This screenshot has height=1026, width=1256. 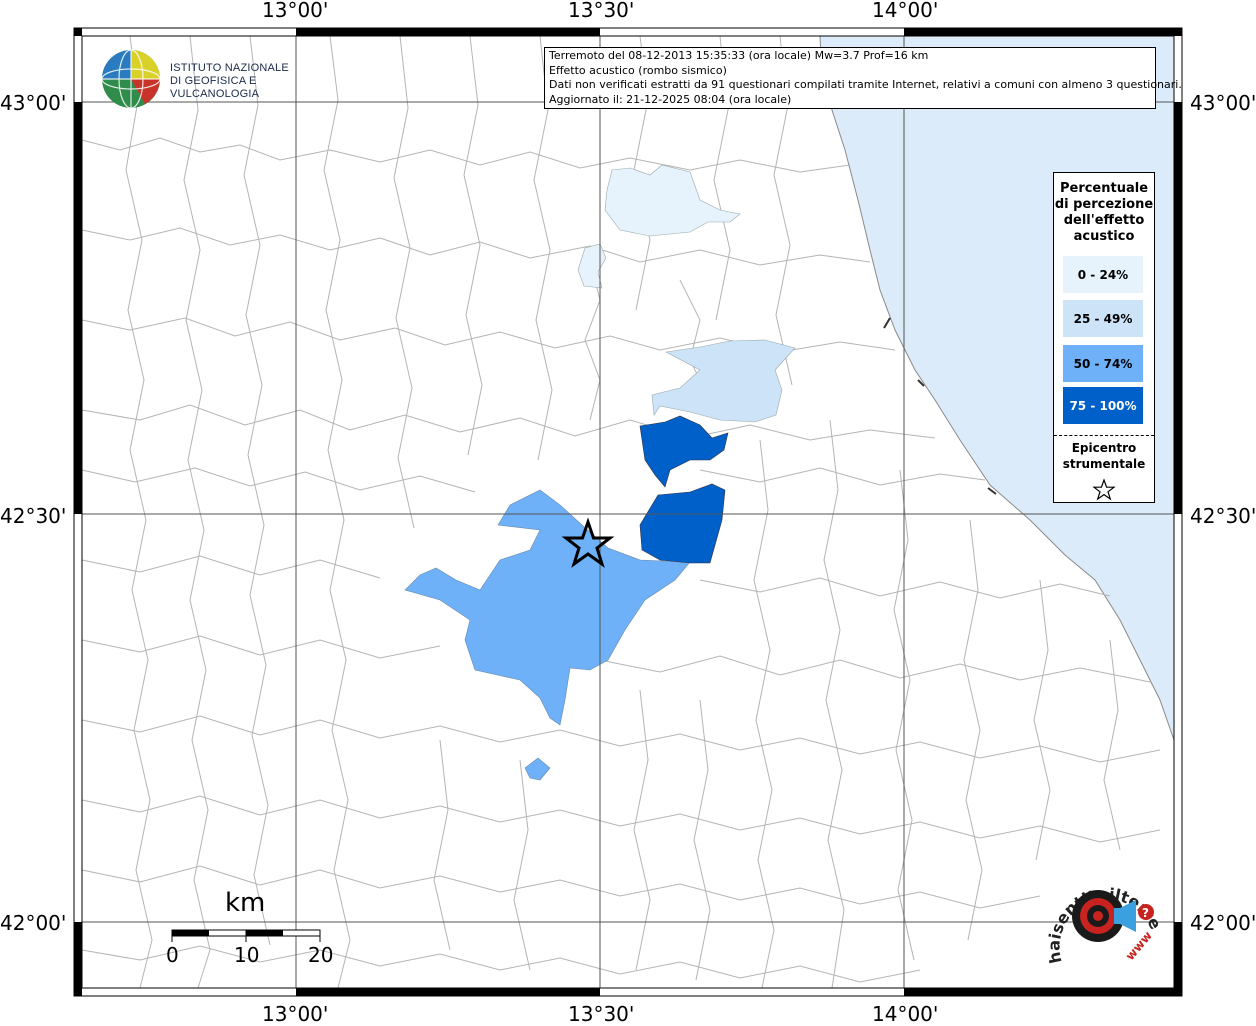 What do you see at coordinates (215, 87) in the screenshot?
I see `logo-line-2: DI GEOFISICA E VULCANOLOGIA` at bounding box center [215, 87].